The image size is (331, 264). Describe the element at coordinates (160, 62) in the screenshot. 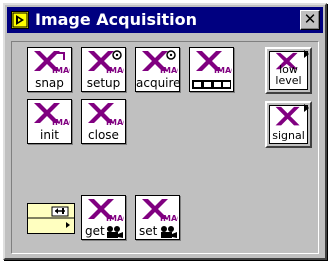

I see `imaq-acquire-icon: IMAQ` at that location.